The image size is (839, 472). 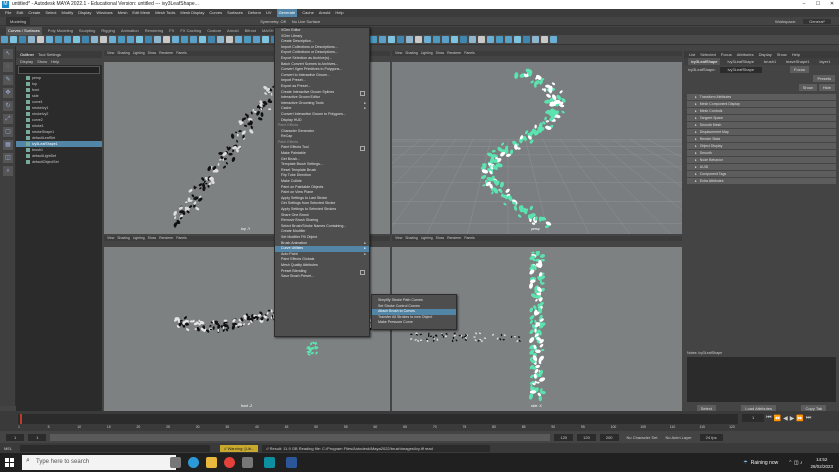 I want to click on shelf-tab-1: Poly Modeling, so click(x=60, y=31).